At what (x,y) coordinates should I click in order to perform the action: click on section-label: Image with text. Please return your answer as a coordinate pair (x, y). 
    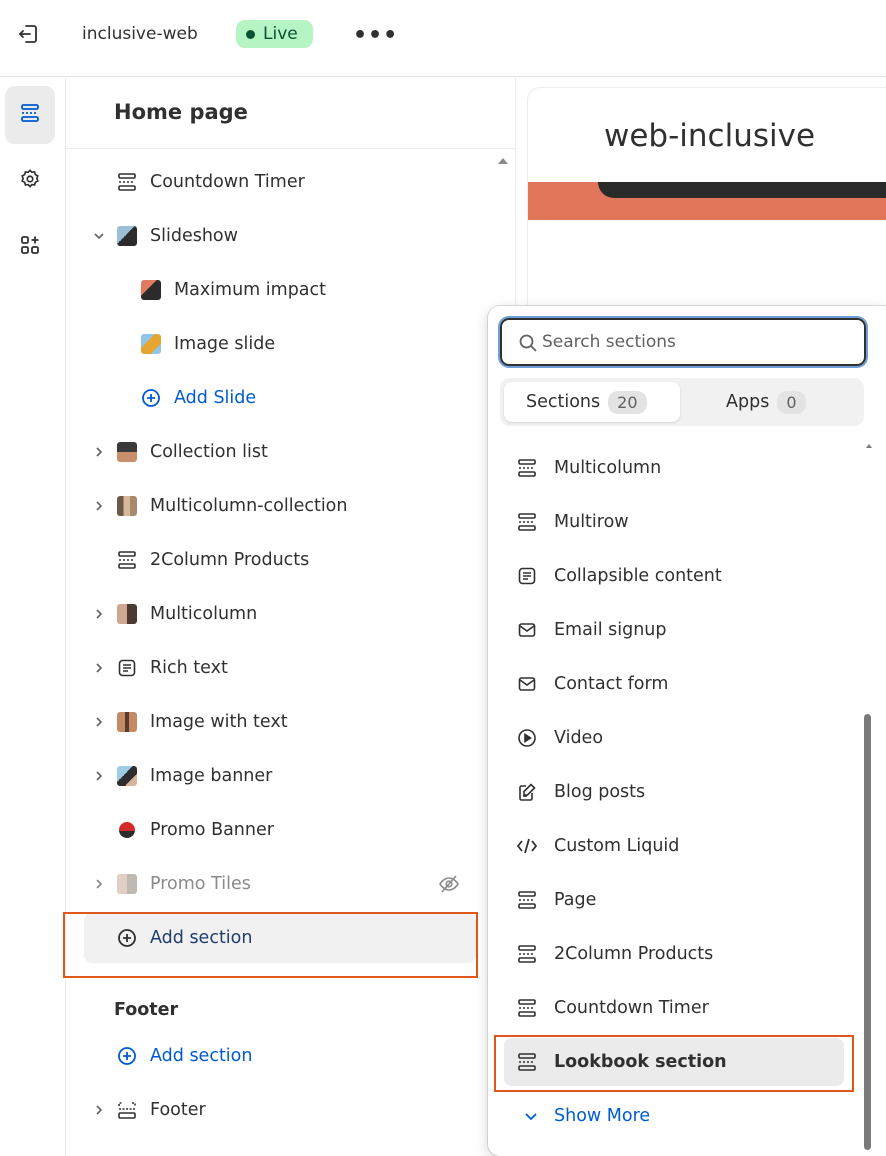
    Looking at the image, I should click on (219, 722).